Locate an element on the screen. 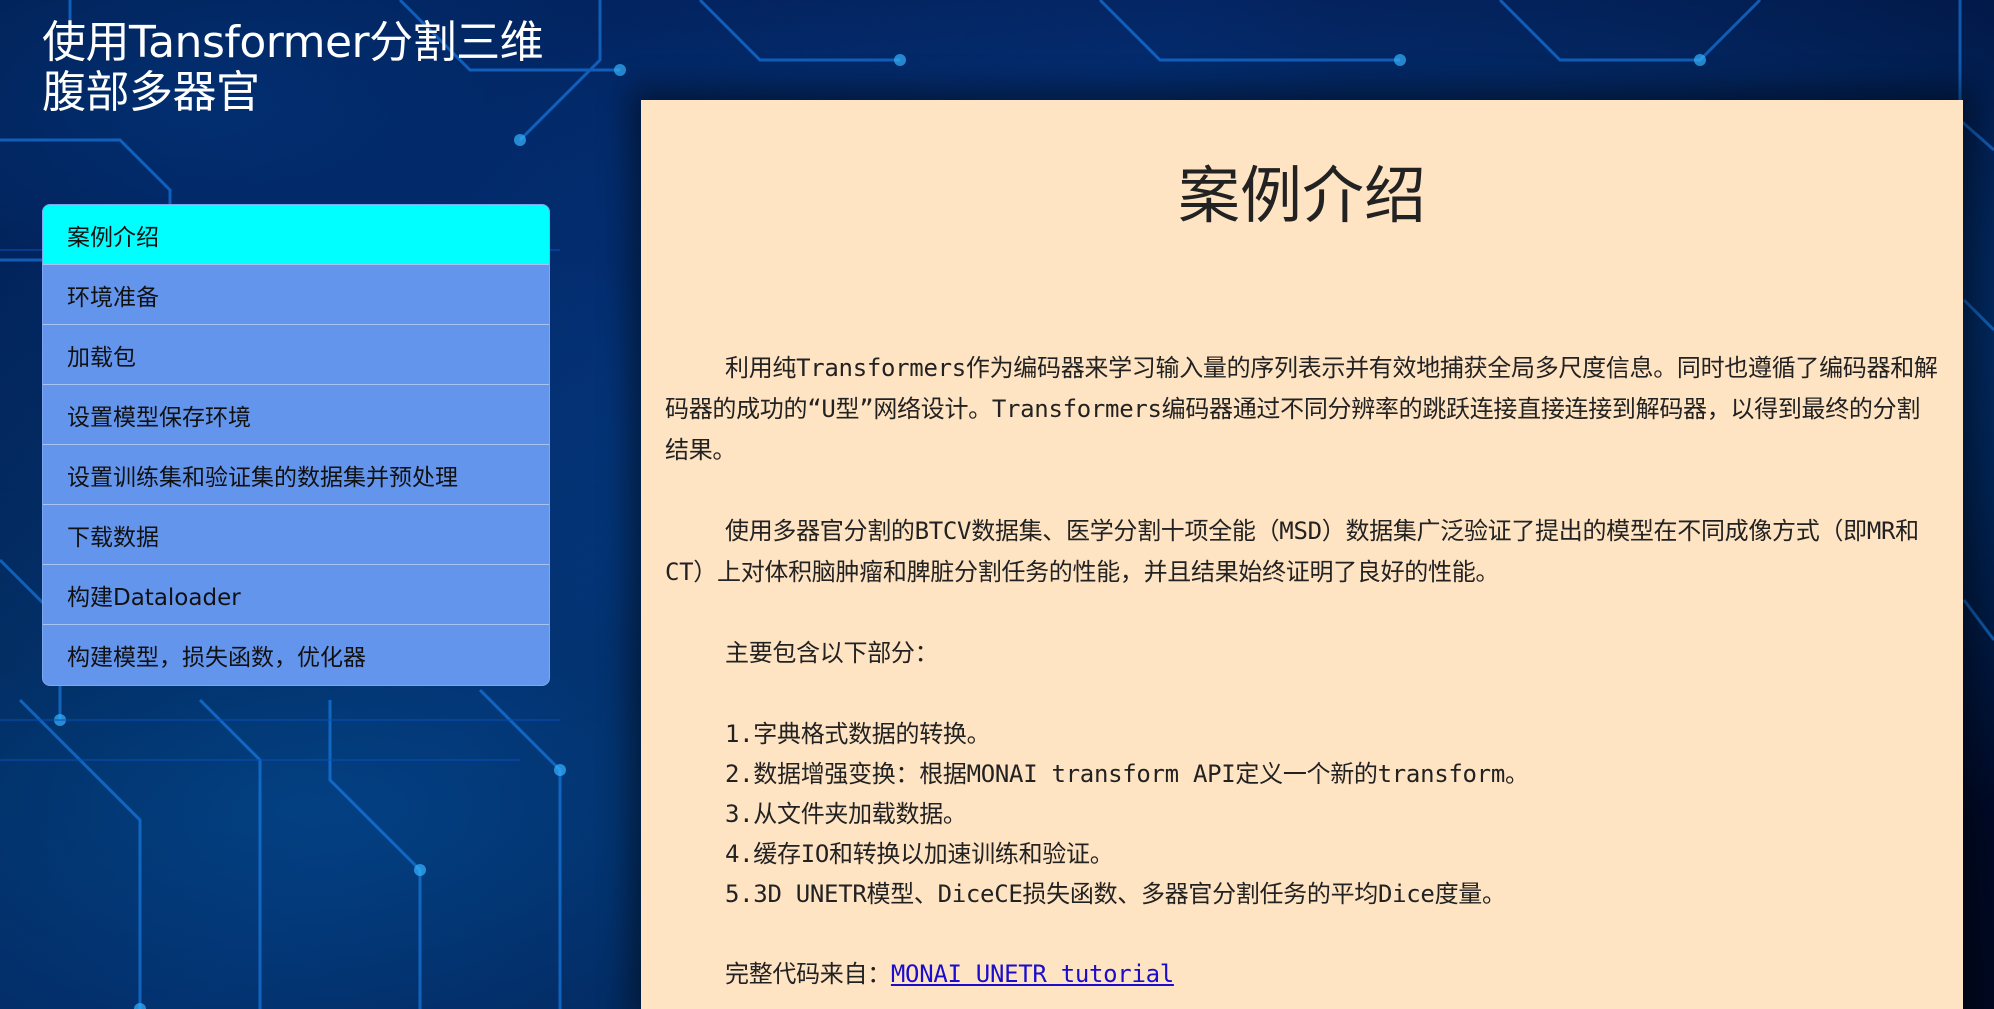  source-line: 完整代码来自：MONAI UNETR tutorial is located at coordinates (1302, 974).